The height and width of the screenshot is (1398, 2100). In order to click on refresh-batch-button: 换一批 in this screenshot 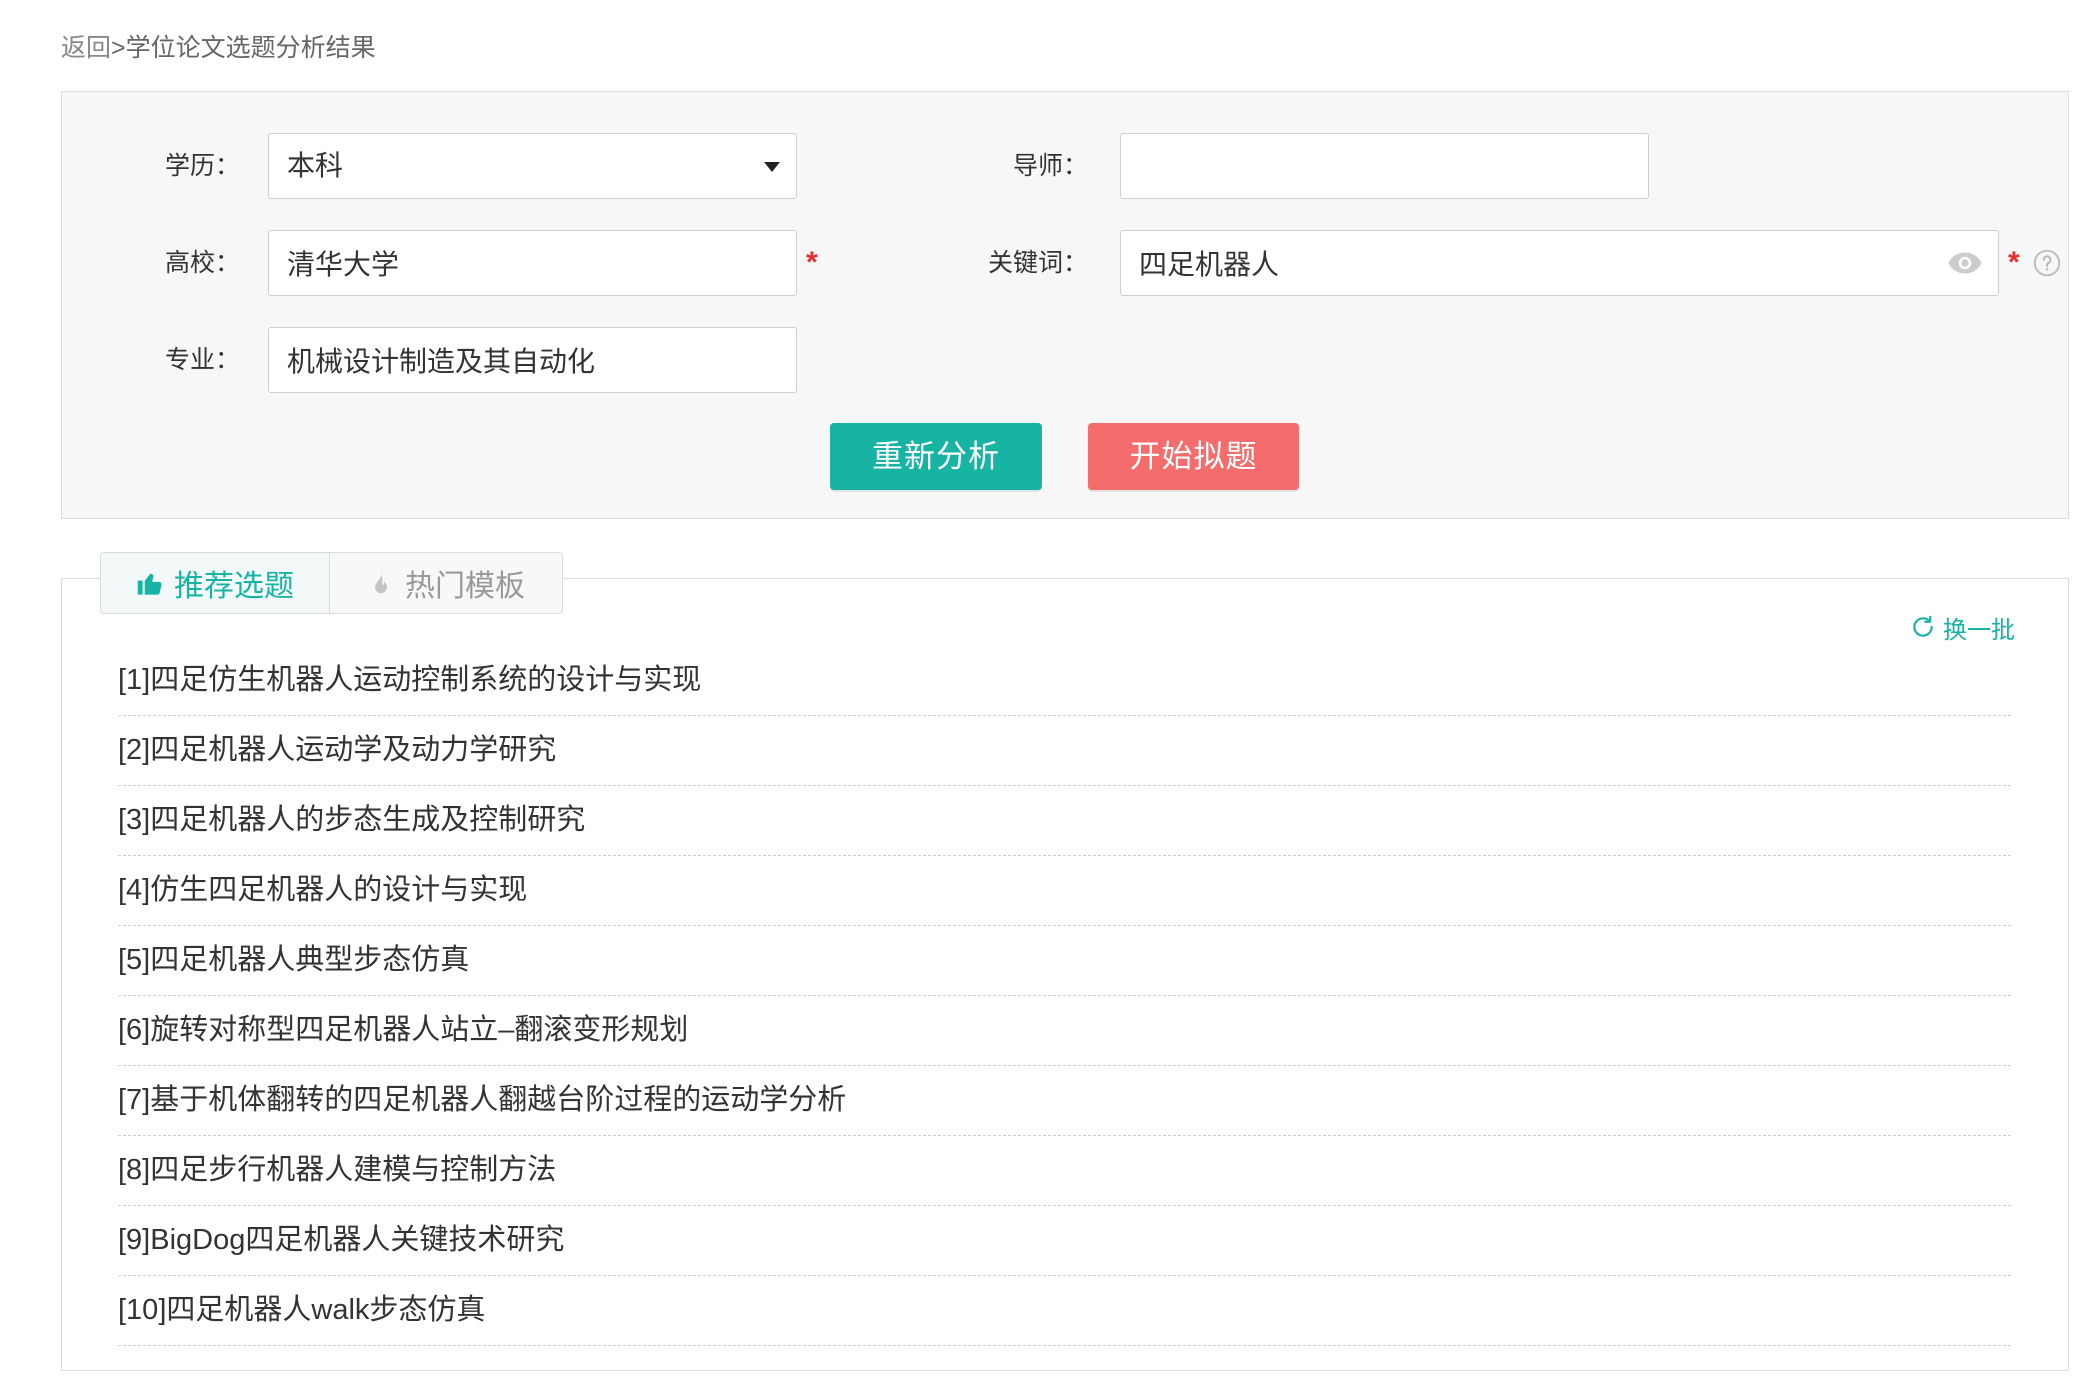, I will do `click(1962, 628)`.